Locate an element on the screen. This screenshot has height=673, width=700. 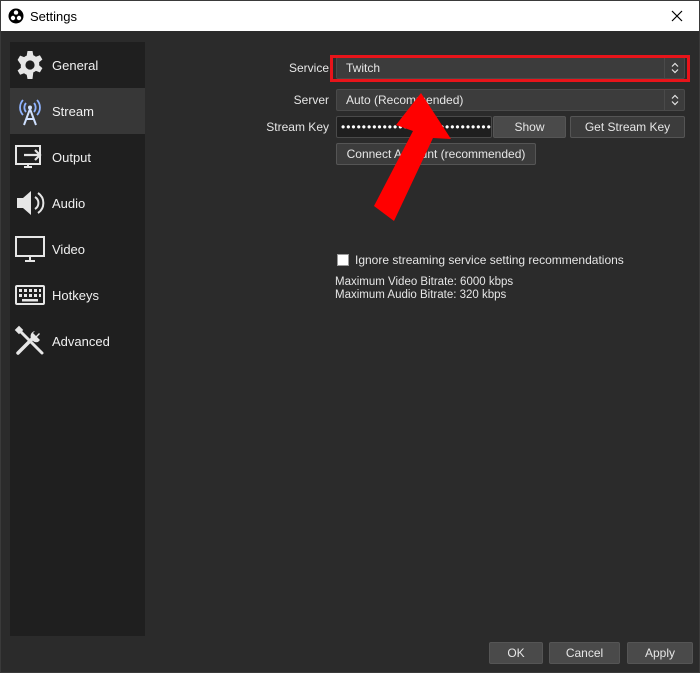
service-label: Service is located at coordinates (308, 68).